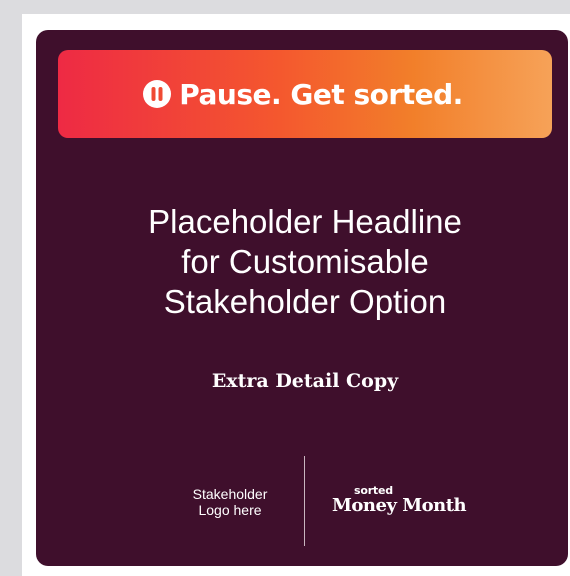  Describe the element at coordinates (305, 381) in the screenshot. I see `extra-detail-copy: Extra Detail Copy` at that location.